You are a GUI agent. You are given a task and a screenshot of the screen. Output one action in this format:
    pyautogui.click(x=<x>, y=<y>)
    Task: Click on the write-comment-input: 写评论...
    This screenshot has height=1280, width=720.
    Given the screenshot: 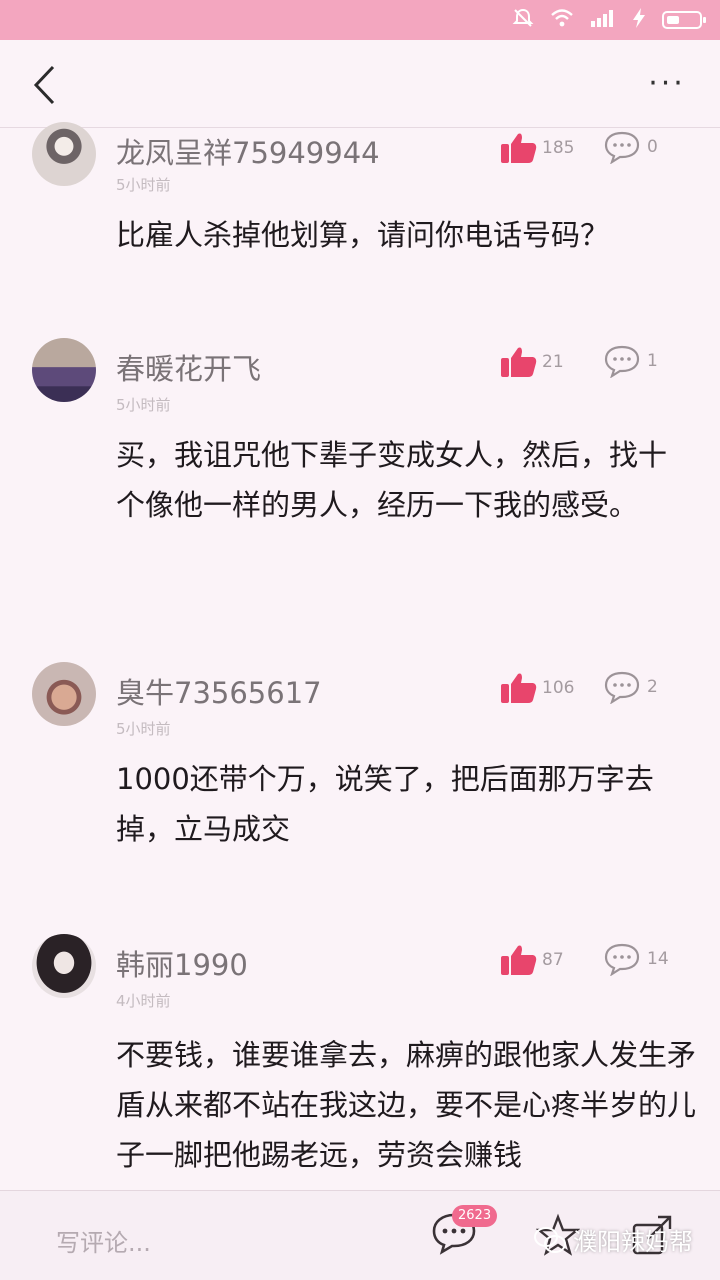 What is the action you would take?
    pyautogui.click(x=103, y=1240)
    